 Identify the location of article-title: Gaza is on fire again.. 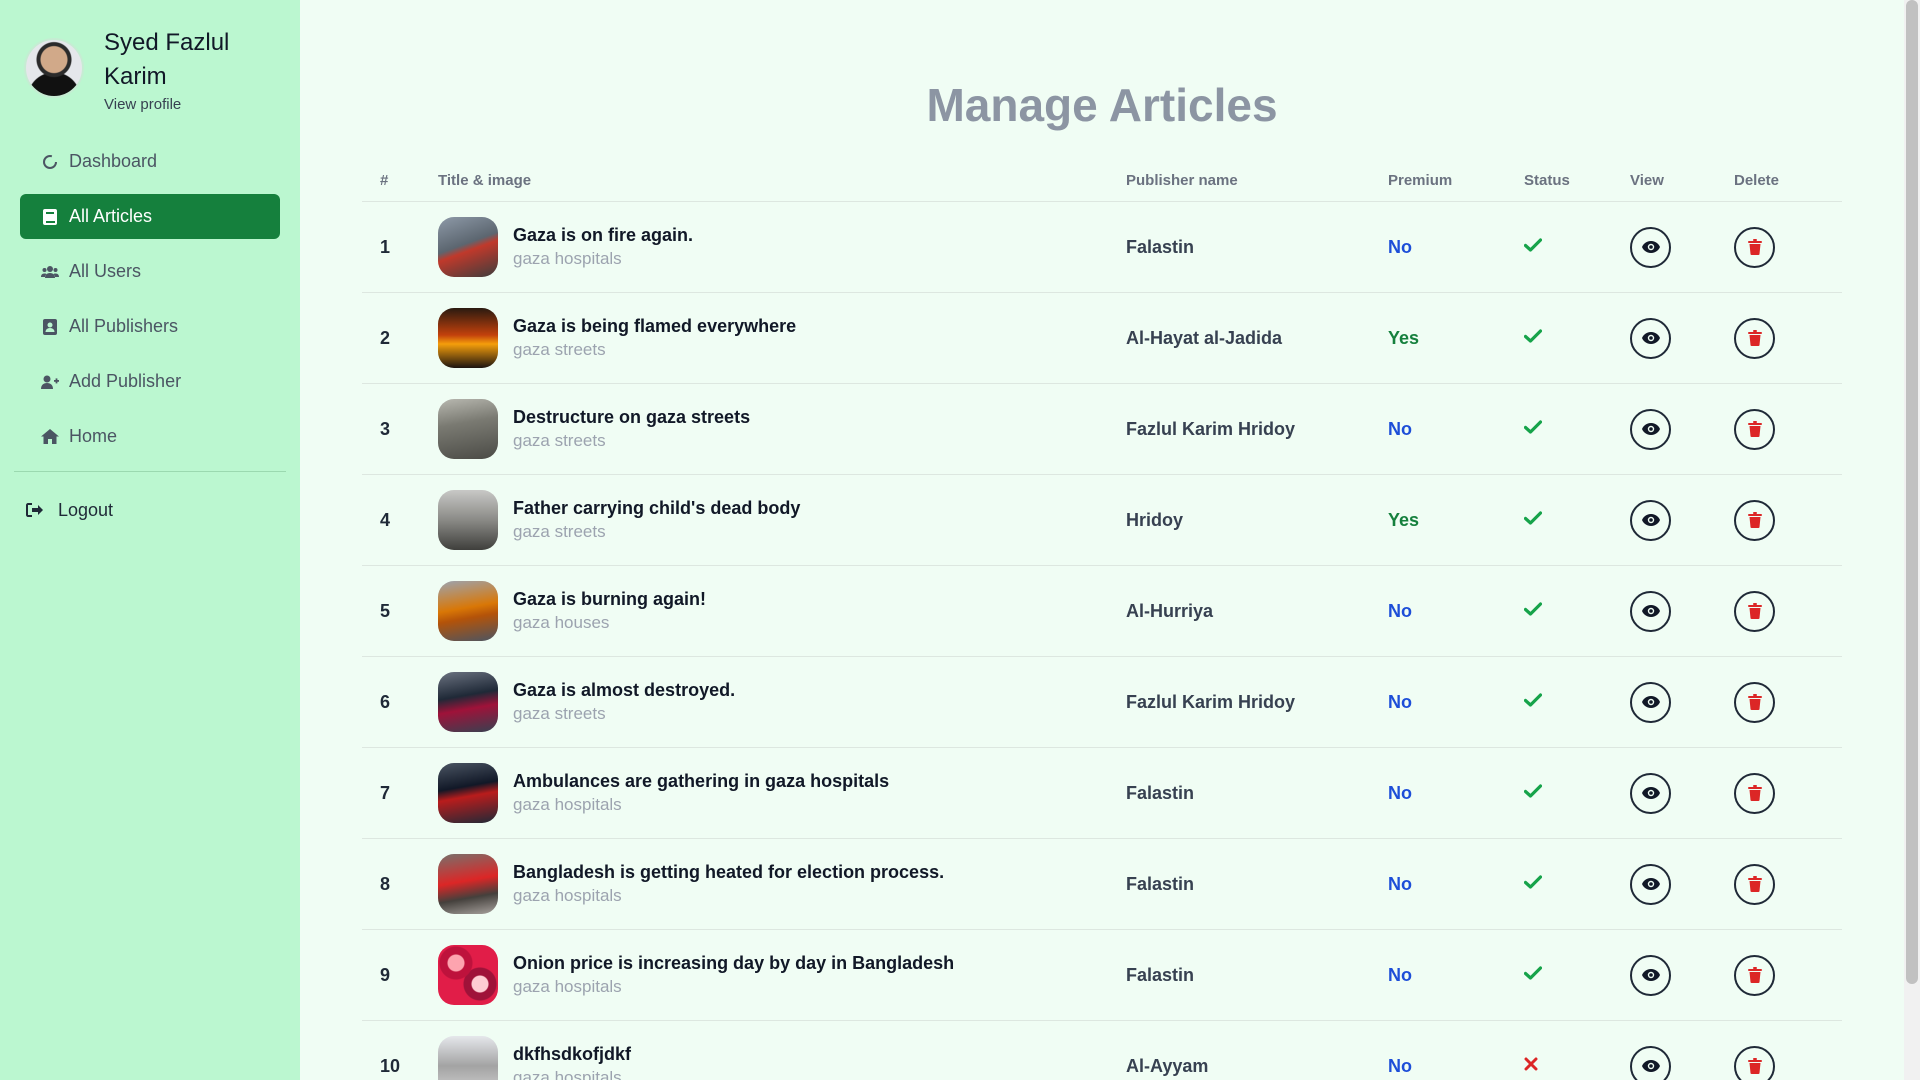
(603, 235).